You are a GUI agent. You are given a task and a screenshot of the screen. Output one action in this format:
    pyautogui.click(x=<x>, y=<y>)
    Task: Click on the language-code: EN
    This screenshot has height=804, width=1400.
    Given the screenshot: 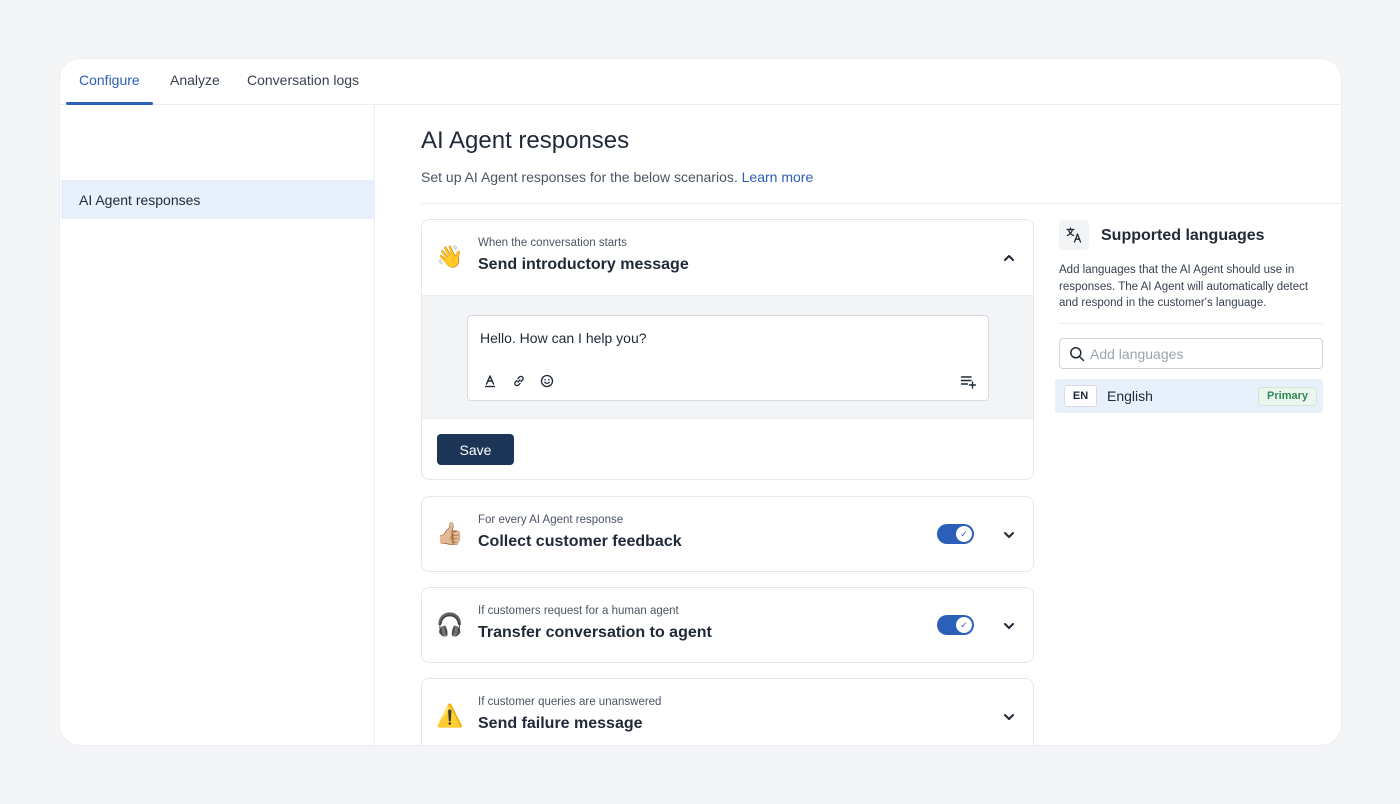 What is the action you would take?
    pyautogui.click(x=1080, y=396)
    